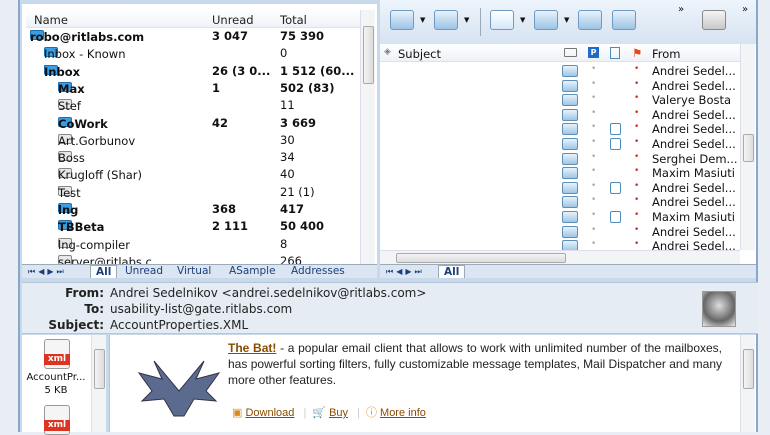 The image size is (770, 435). Describe the element at coordinates (76, 325) in the screenshot. I see `subject-label: Subject:` at that location.